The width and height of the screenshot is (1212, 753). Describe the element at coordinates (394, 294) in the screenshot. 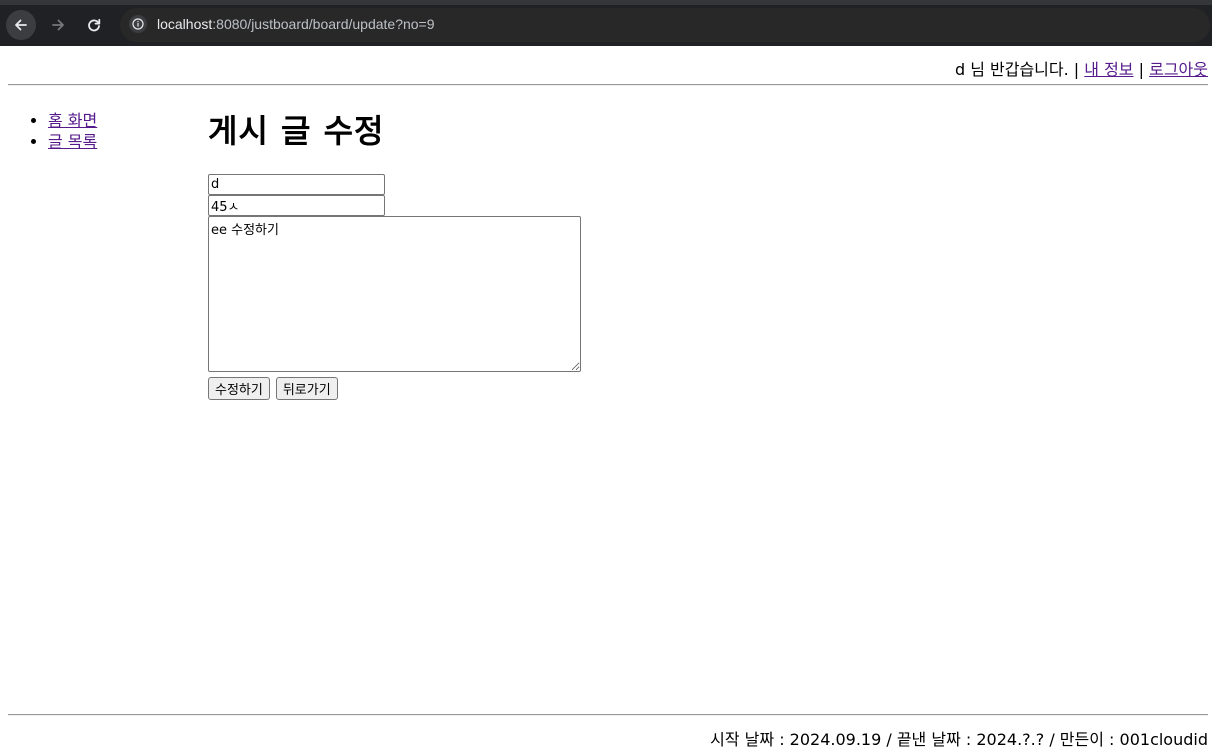

I see `content-textarea: ee 수정하기` at that location.